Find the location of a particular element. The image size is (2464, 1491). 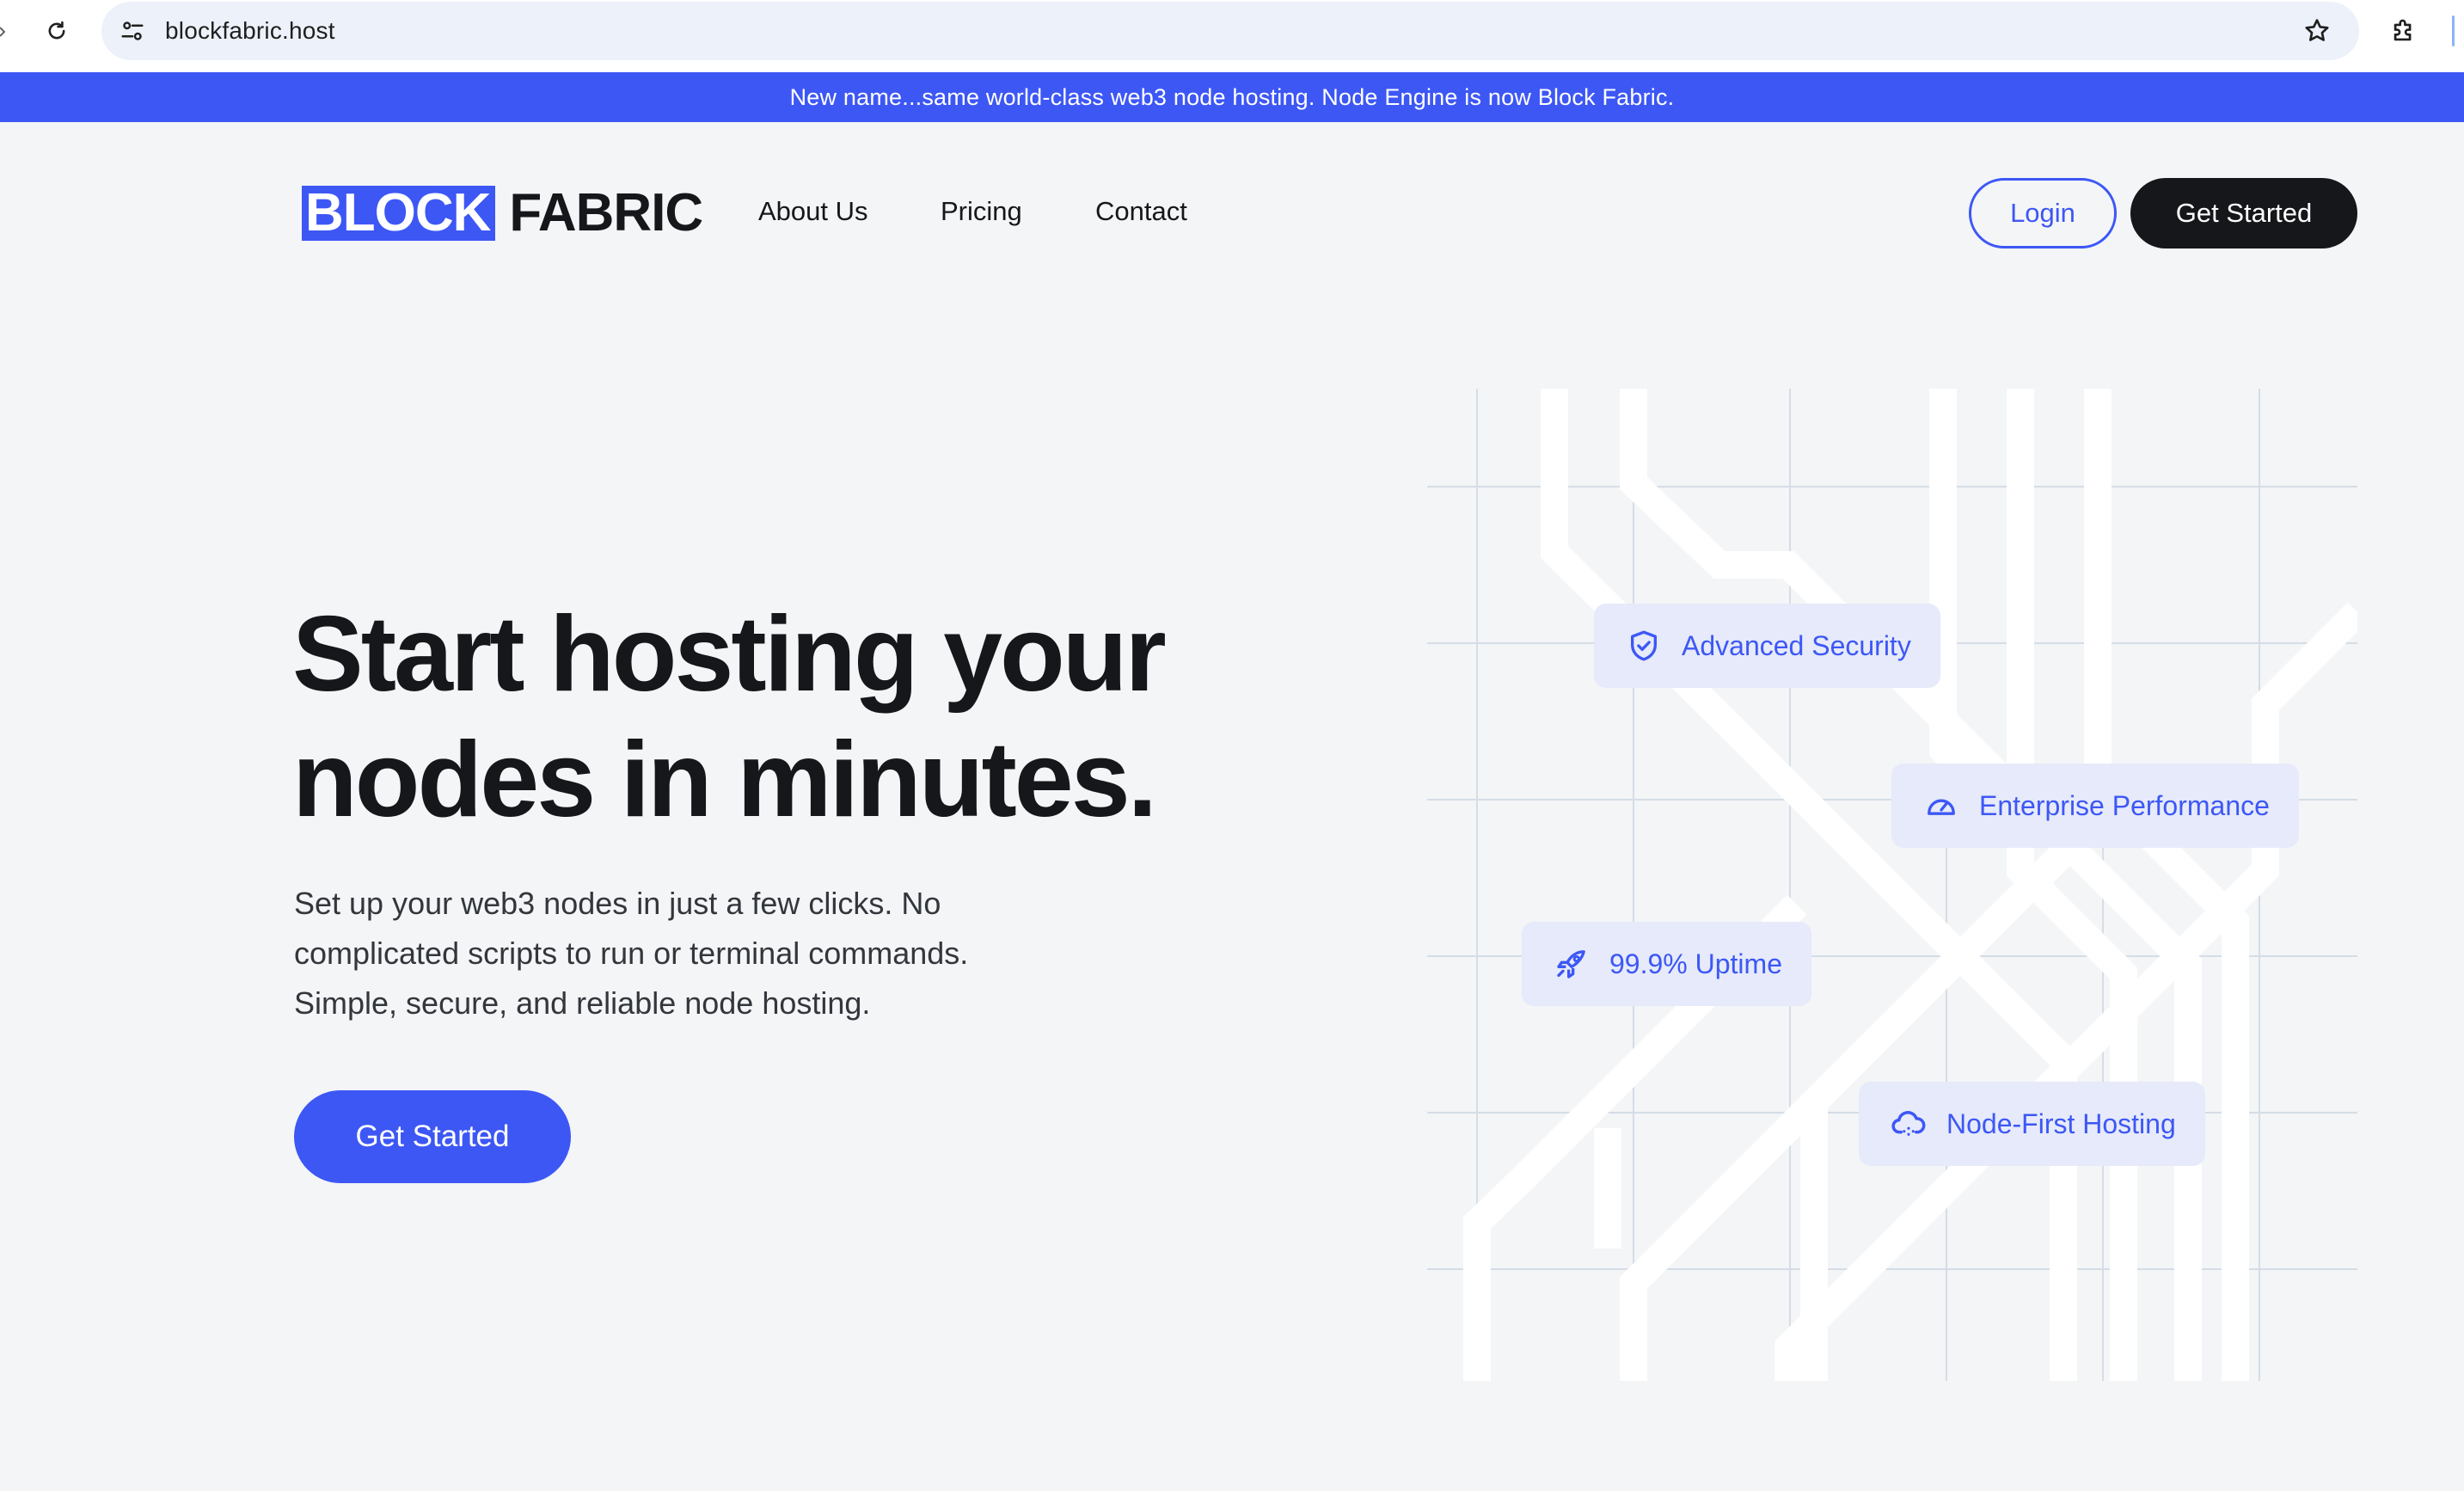

bookmark-star-icon is located at coordinates (2317, 31).